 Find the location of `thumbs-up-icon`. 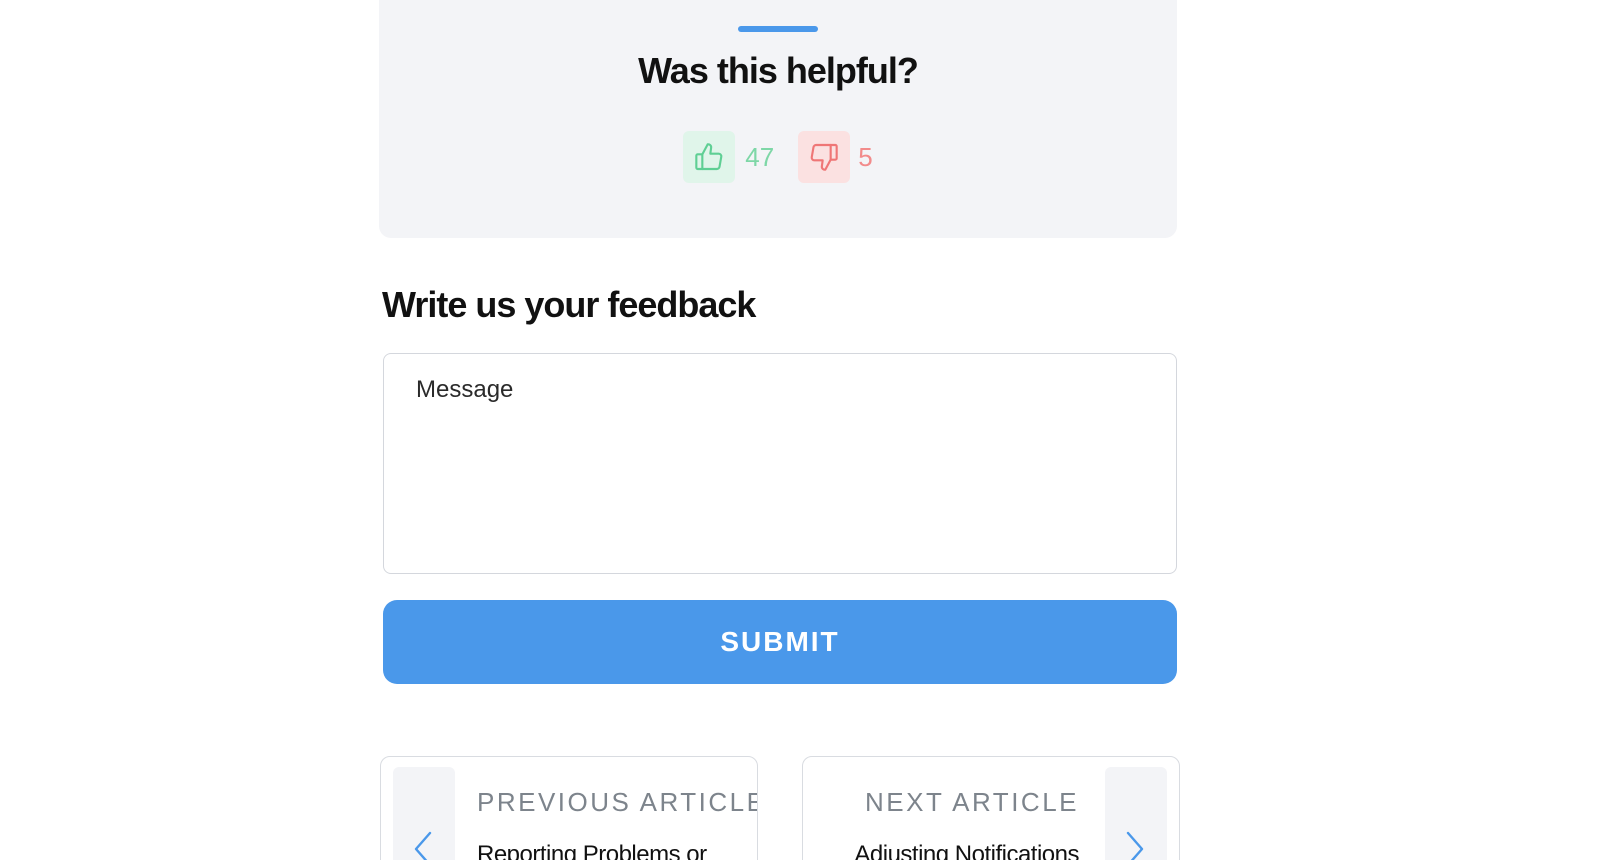

thumbs-up-icon is located at coordinates (709, 157).